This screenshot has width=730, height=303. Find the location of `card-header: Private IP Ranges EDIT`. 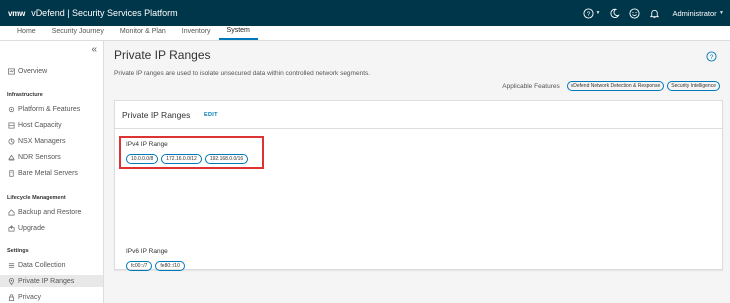

card-header: Private IP Ranges EDIT is located at coordinates (418, 115).